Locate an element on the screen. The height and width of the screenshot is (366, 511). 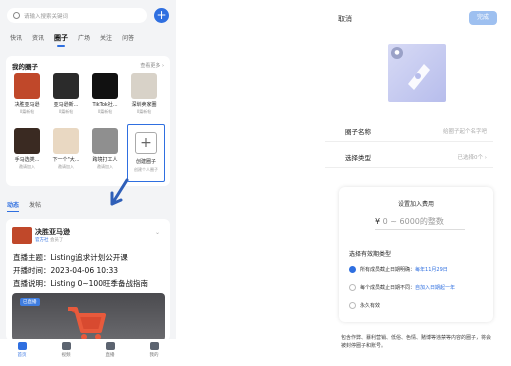
post-meta: 官方社 会员了 is located at coordinates (49, 240).